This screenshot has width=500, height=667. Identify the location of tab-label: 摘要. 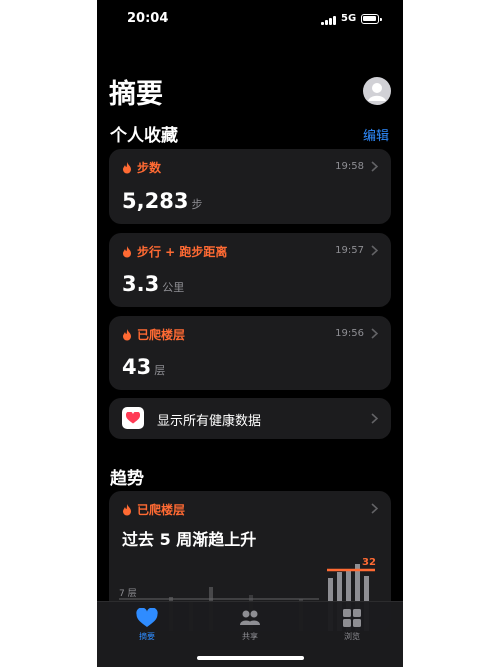
(147, 636).